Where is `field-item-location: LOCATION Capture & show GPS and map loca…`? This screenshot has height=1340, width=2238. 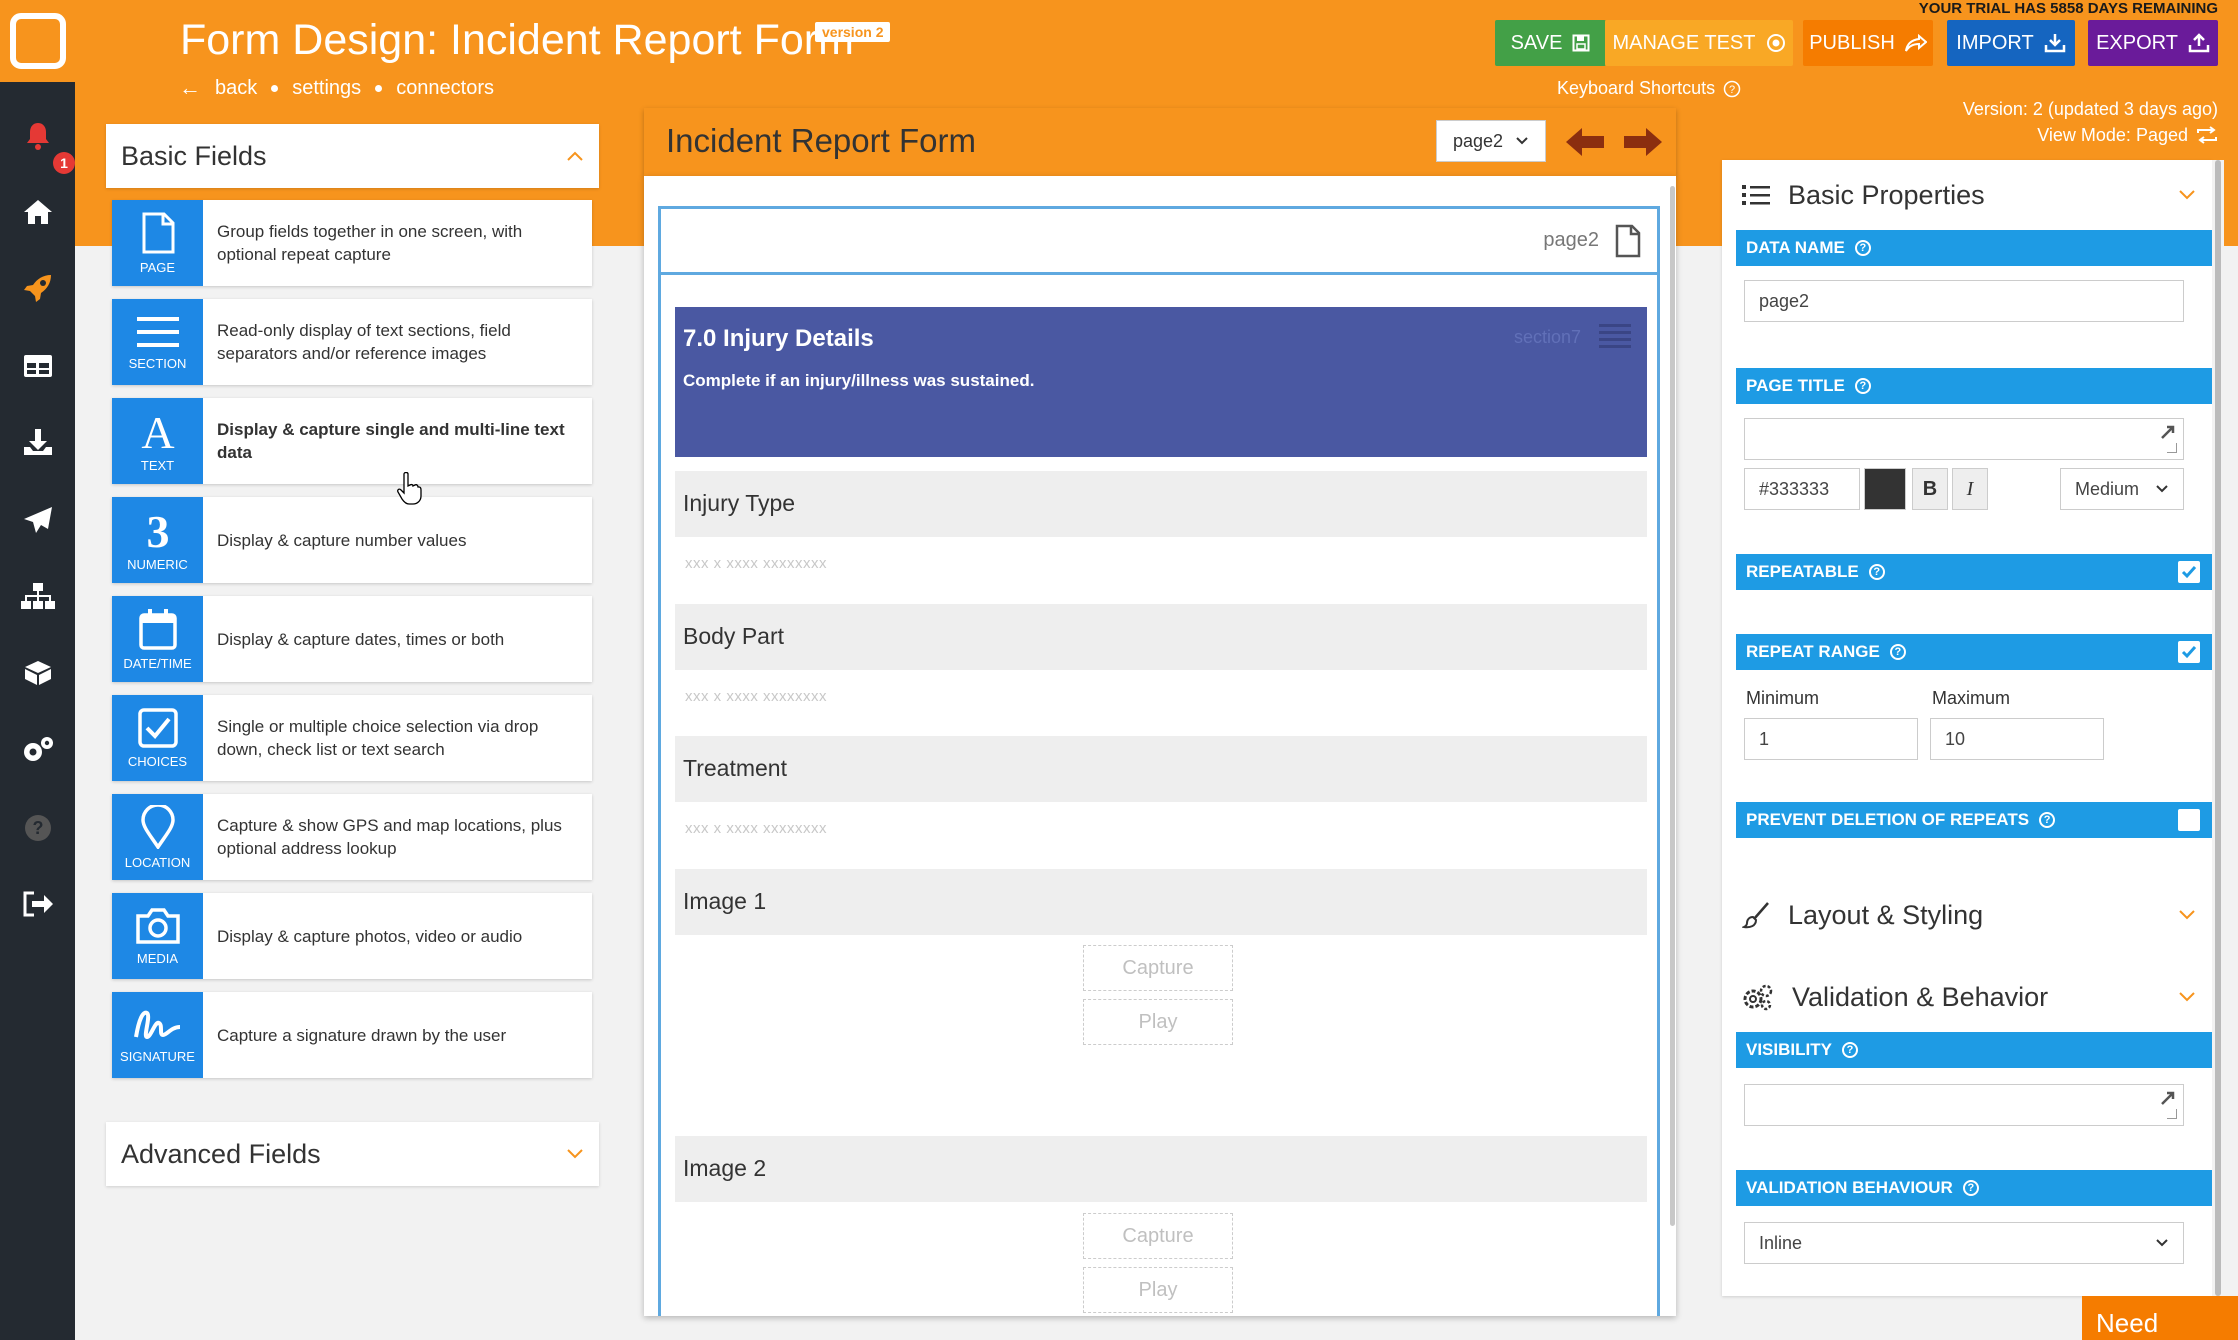
field-item-location: LOCATION Capture & show GPS and map loca… is located at coordinates (352, 837).